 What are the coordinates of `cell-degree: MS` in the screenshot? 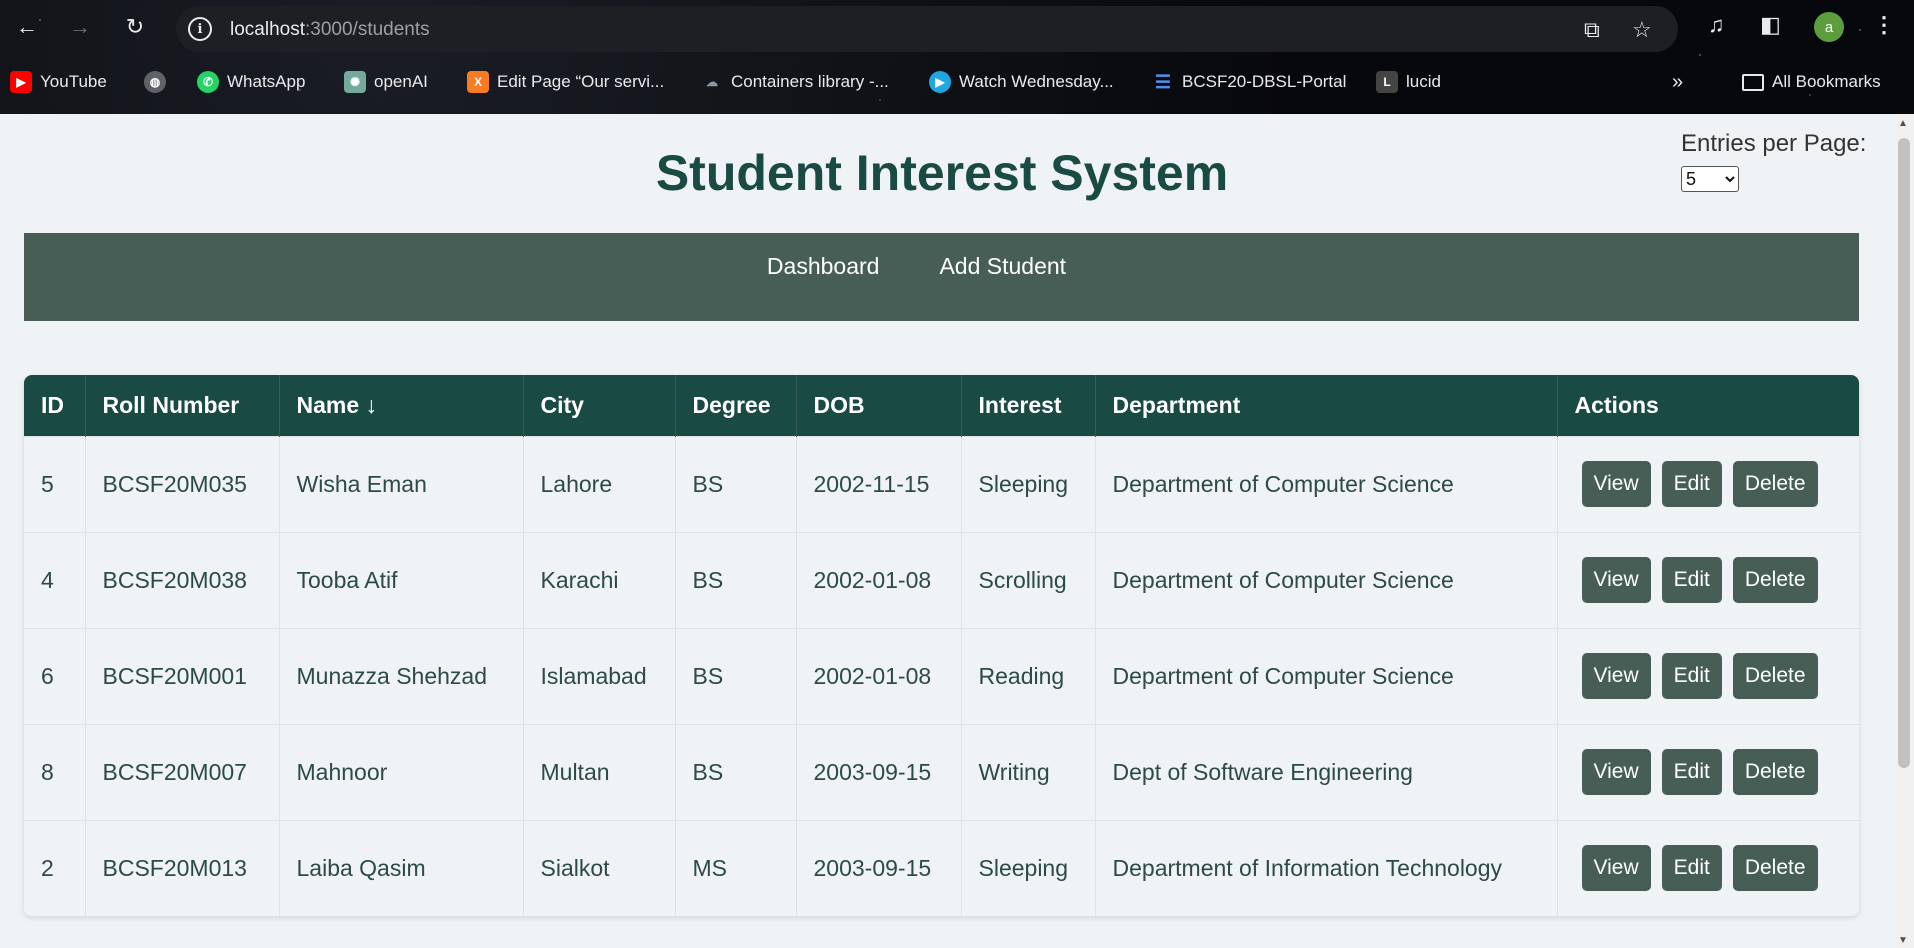 It's located at (736, 867).